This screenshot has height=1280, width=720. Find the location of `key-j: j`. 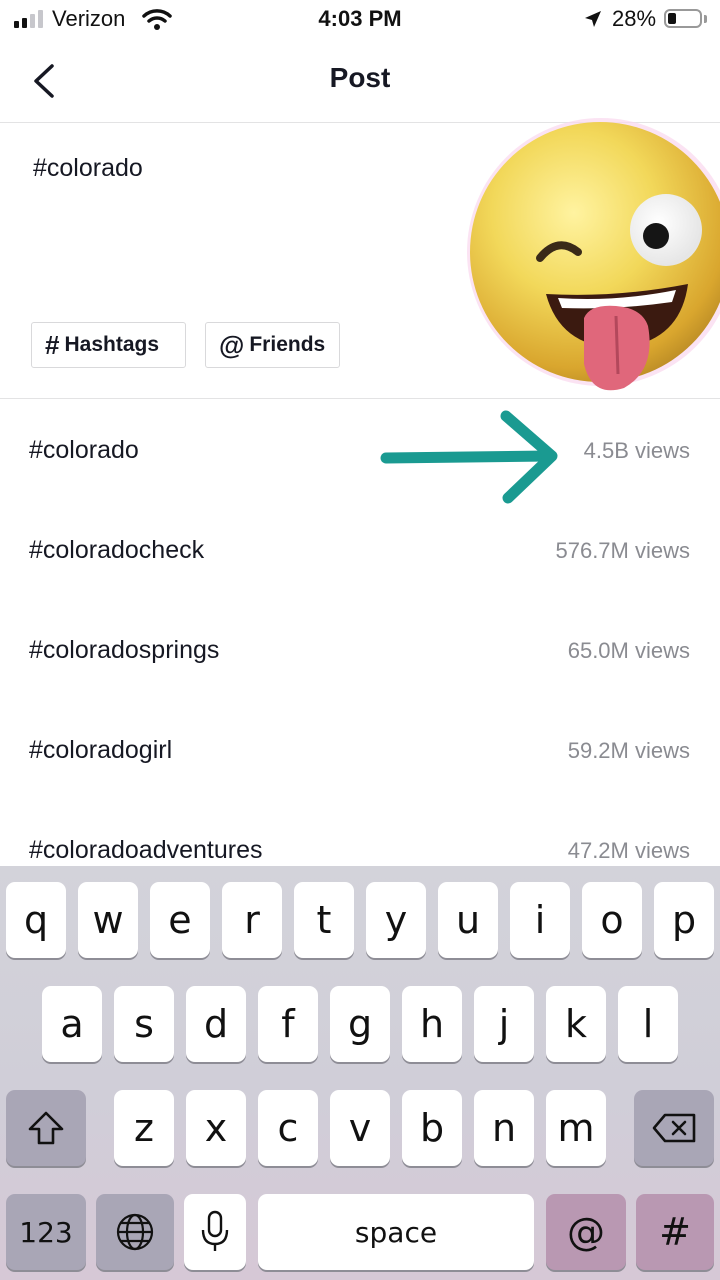

key-j: j is located at coordinates (504, 1024).